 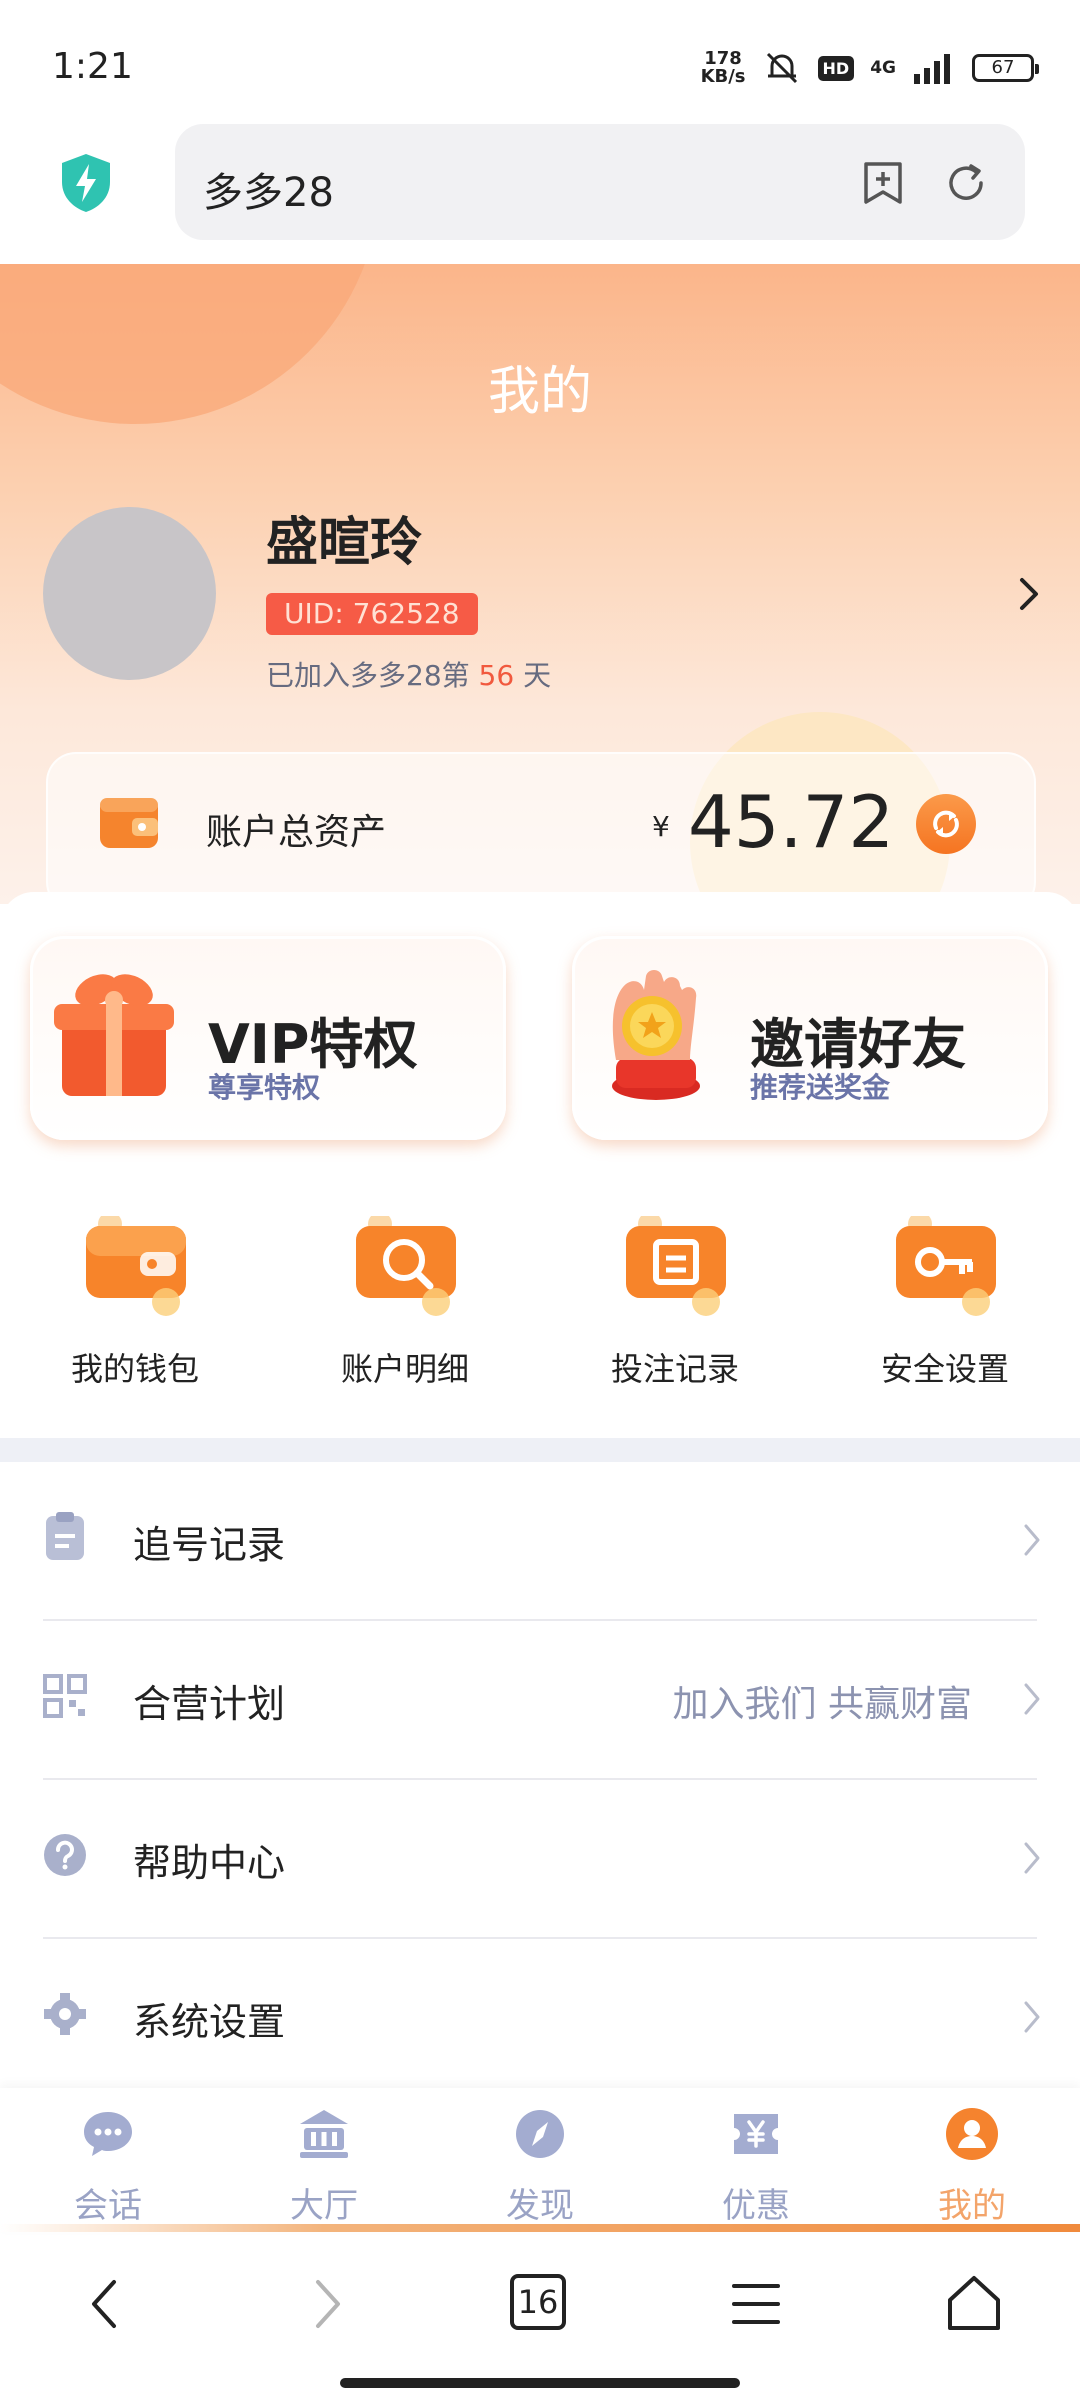 I want to click on promo-subtitle: 尊享特权, so click(x=264, y=1087).